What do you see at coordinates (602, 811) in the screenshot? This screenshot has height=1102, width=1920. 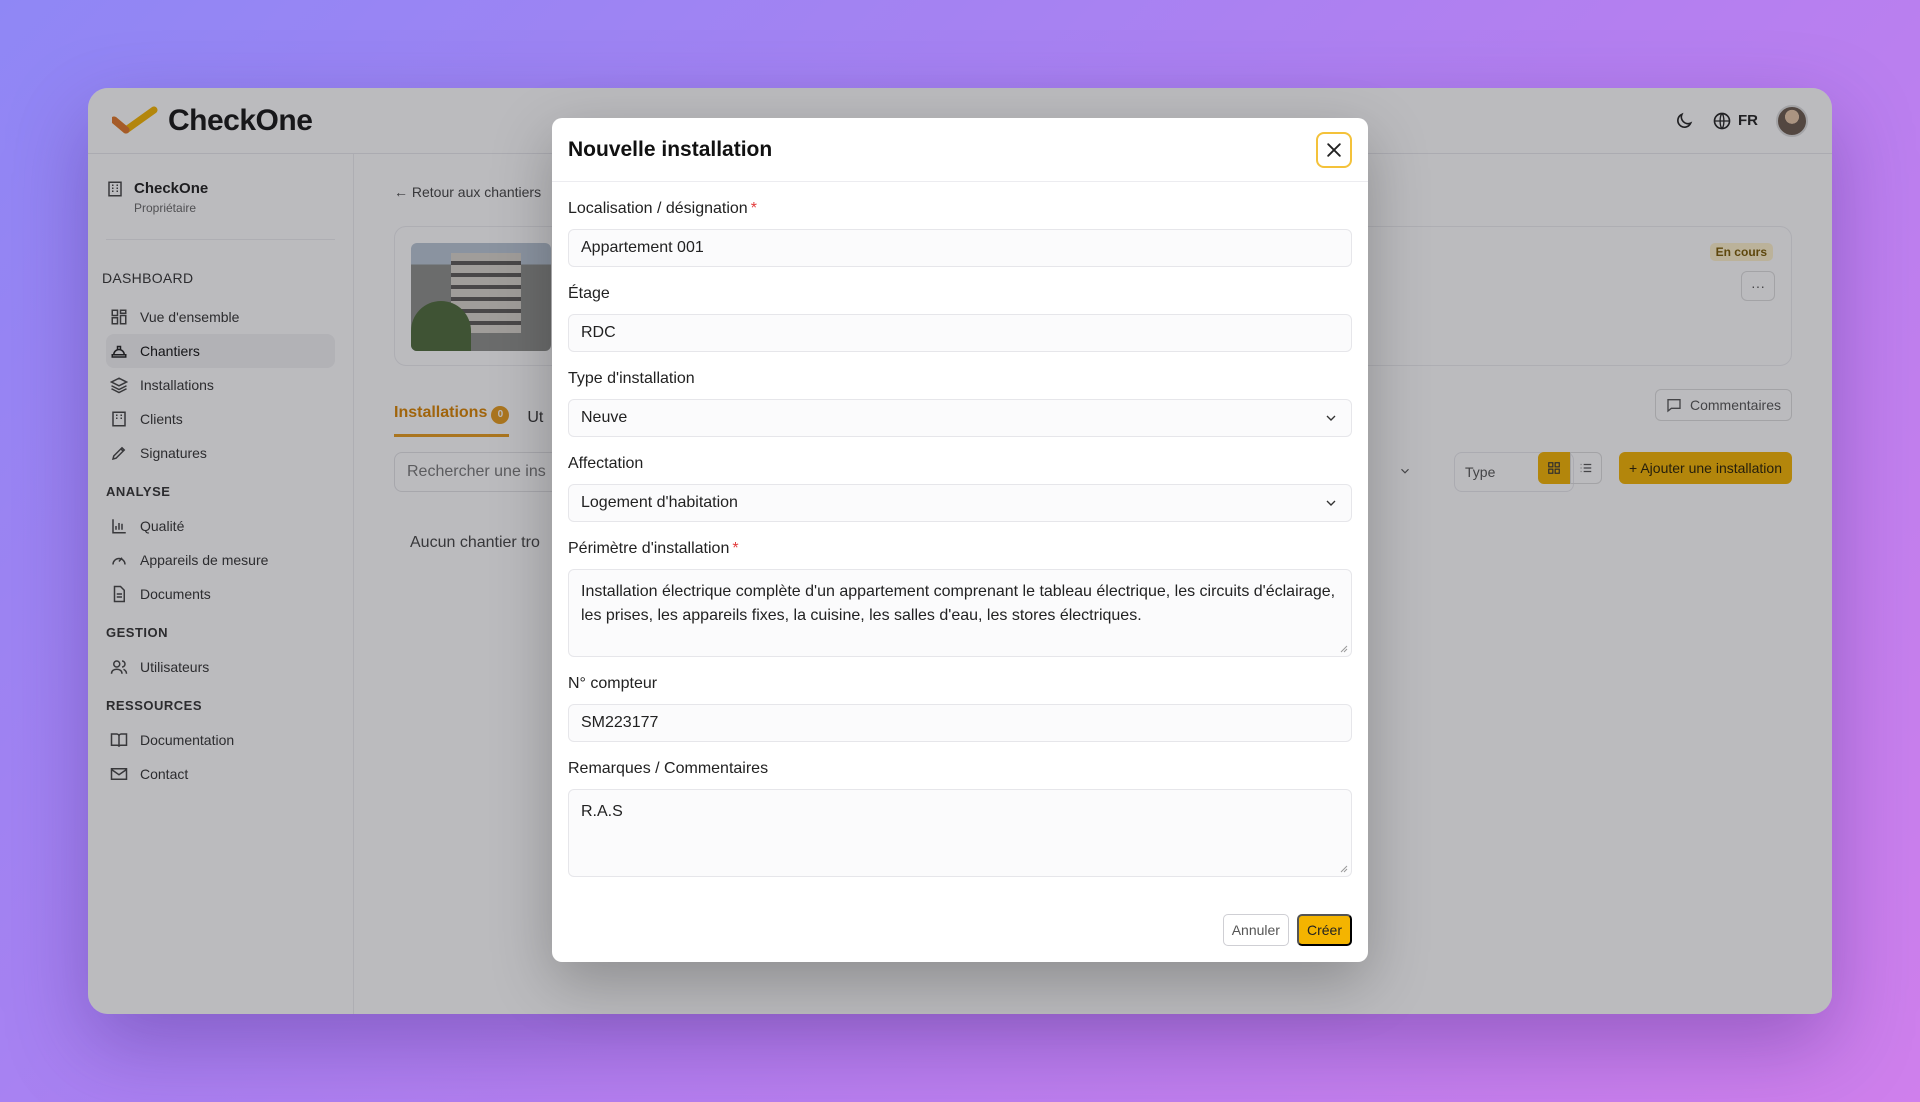 I see `remarks-textarea-value: R.A.S` at bounding box center [602, 811].